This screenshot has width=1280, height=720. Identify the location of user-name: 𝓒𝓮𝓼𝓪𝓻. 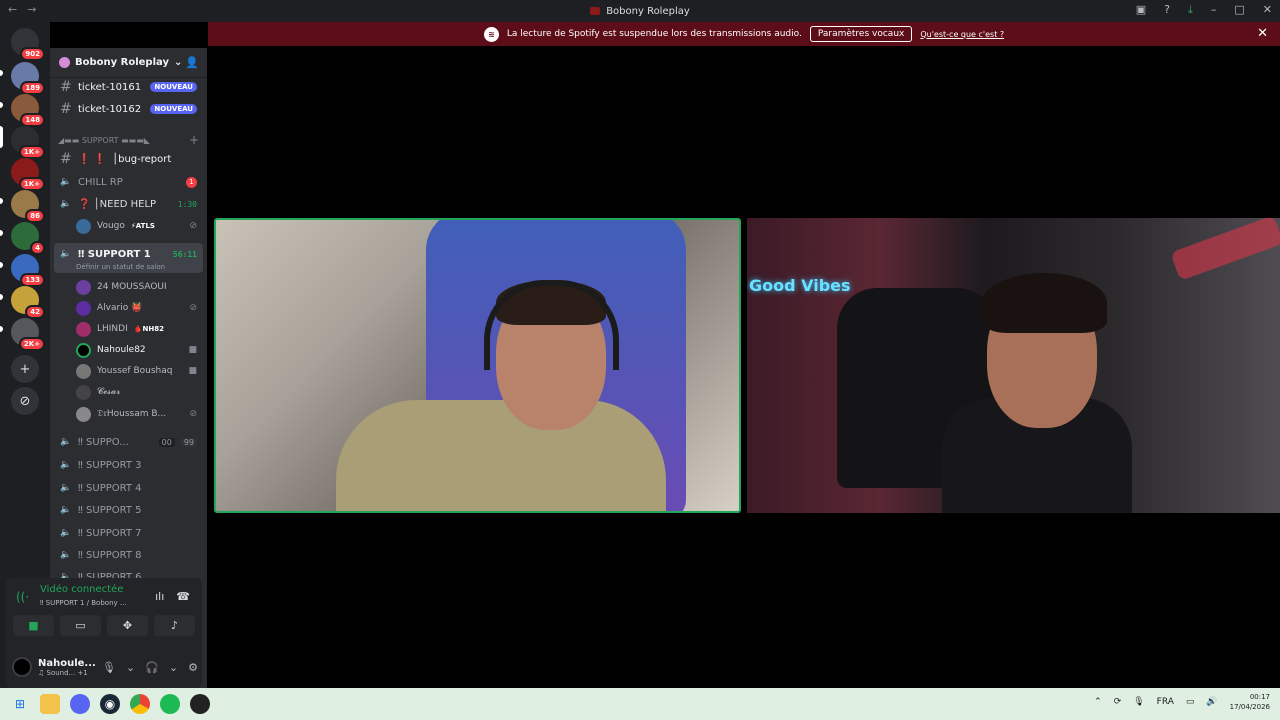
(109, 392).